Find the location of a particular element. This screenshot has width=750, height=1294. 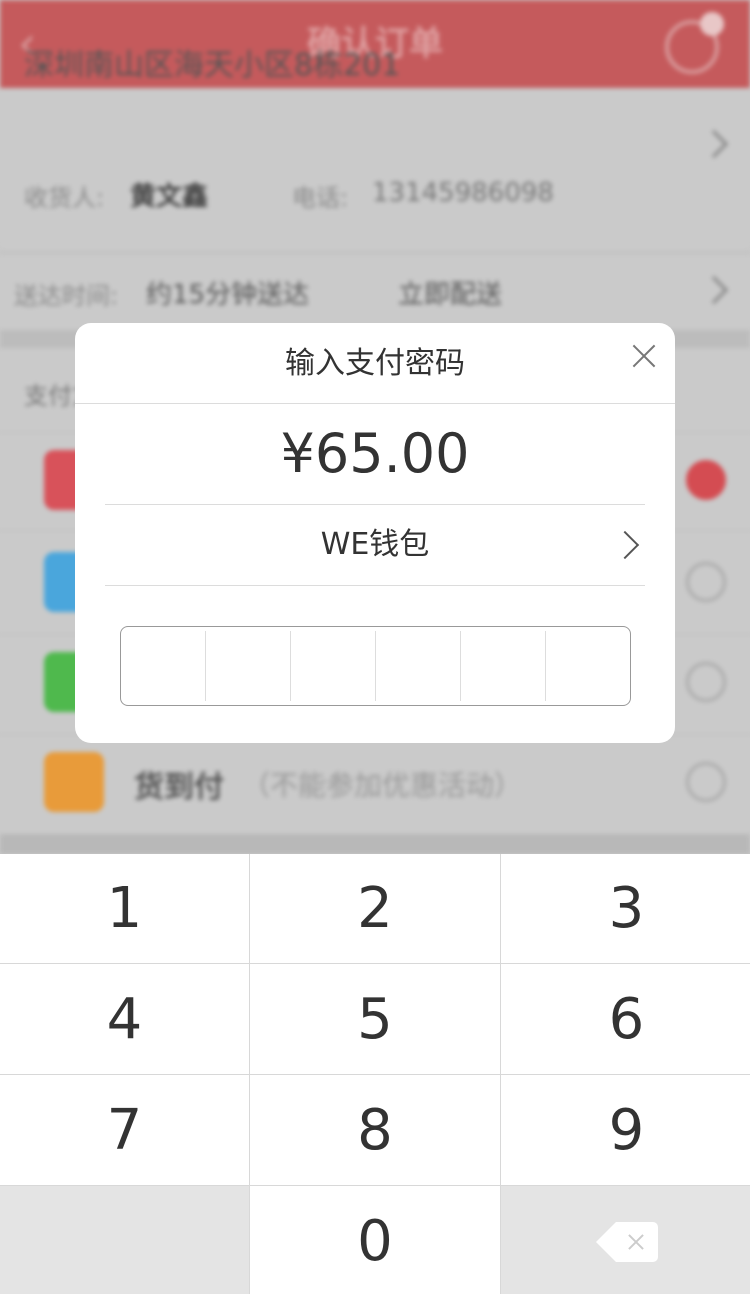

delivery-time: 约15分钟送达 is located at coordinates (228, 295).